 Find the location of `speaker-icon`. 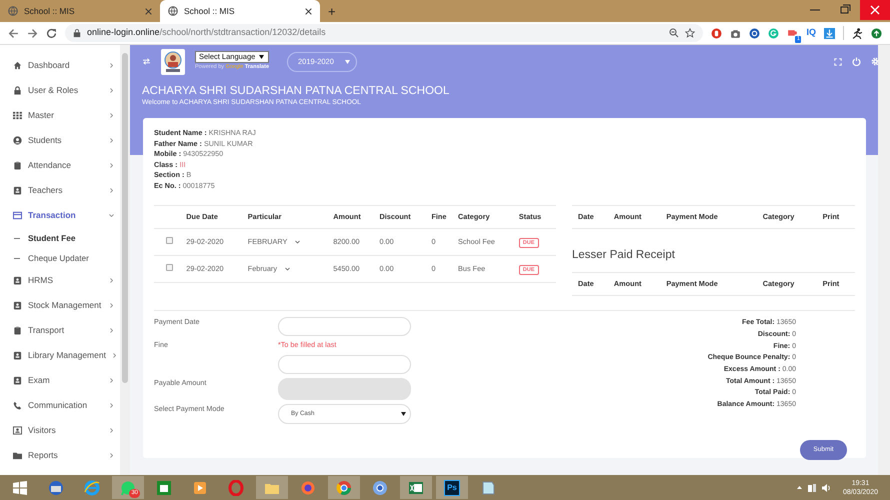

speaker-icon is located at coordinates (825, 487).